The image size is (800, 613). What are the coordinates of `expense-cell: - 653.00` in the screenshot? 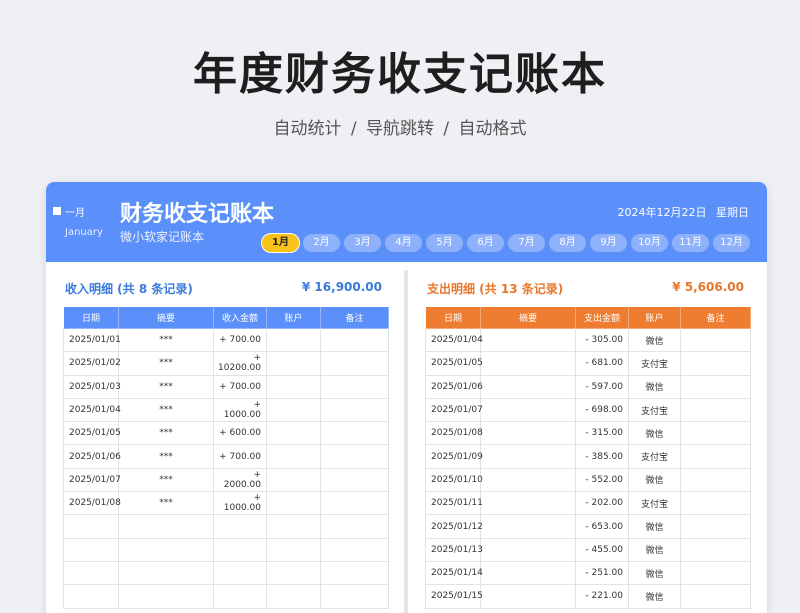 It's located at (602, 526).